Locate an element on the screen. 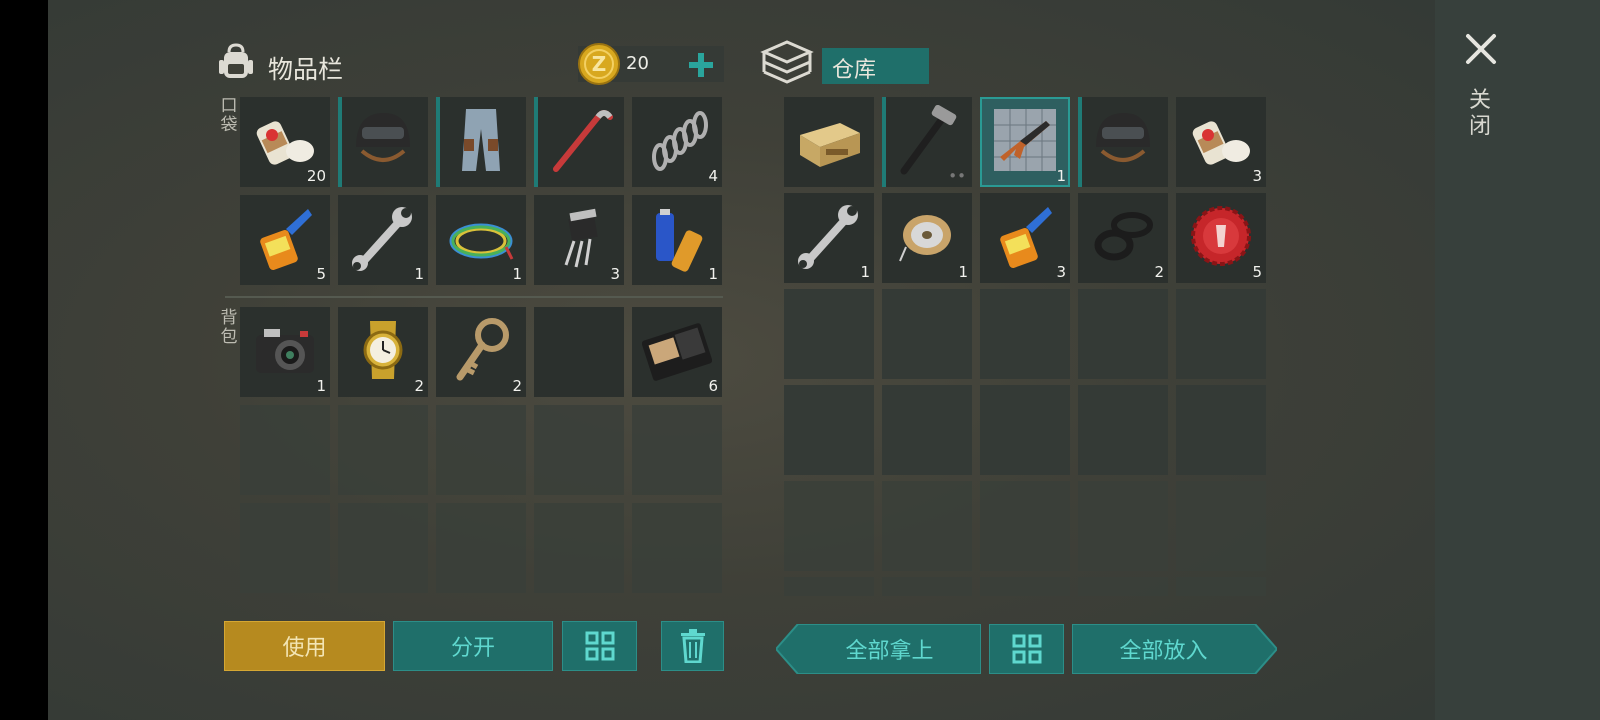 The width and height of the screenshot is (1600, 720). backpack-slot-5: 6 is located at coordinates (677, 352).